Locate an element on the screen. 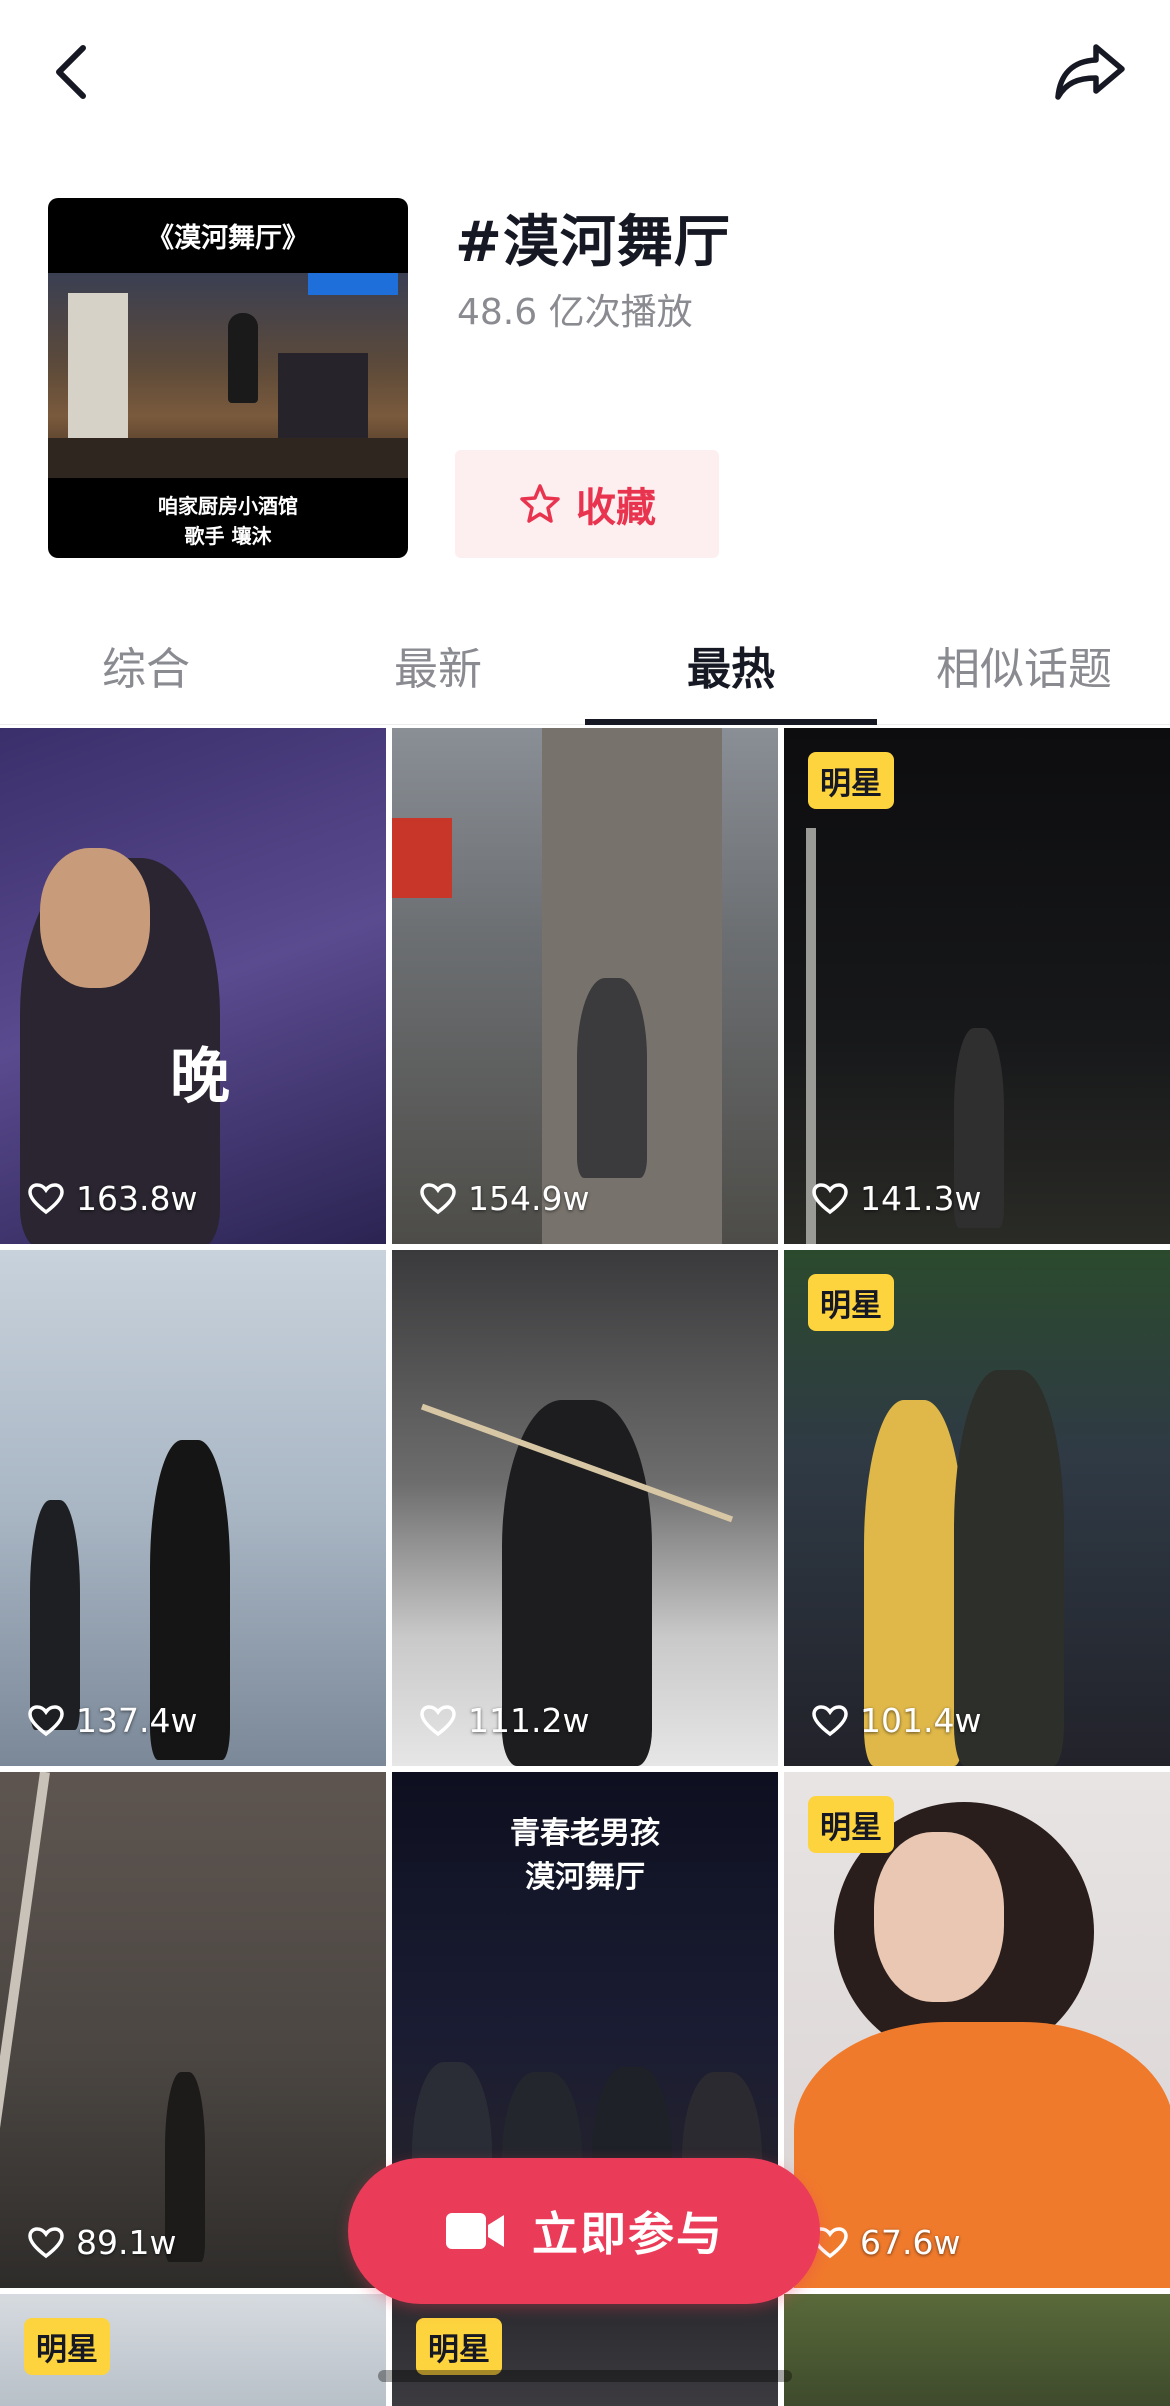 The width and height of the screenshot is (1170, 2406). like-count-value: 67.6w is located at coordinates (910, 2242).